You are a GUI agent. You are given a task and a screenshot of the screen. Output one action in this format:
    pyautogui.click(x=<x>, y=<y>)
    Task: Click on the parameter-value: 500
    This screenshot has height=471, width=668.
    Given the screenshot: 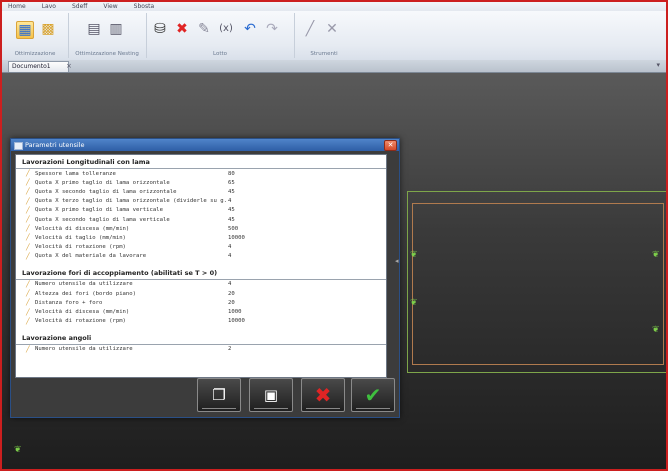 What is the action you would take?
    pyautogui.click(x=258, y=229)
    